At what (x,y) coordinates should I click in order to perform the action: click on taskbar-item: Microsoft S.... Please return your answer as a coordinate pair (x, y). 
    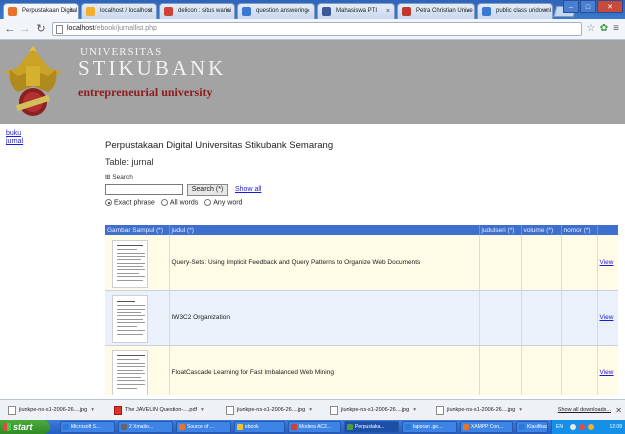
    Looking at the image, I should click on (87, 427).